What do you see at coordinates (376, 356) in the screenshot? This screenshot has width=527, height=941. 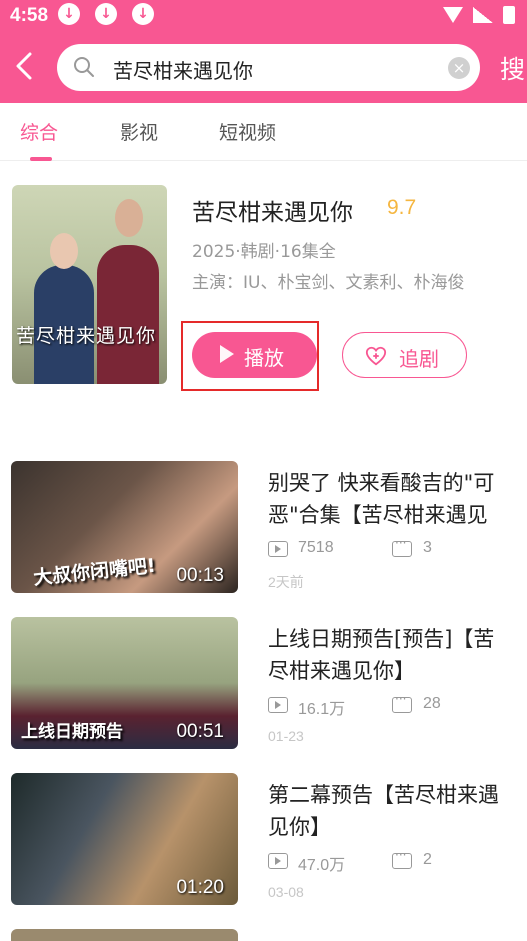 I see `heart-plus-icon` at bounding box center [376, 356].